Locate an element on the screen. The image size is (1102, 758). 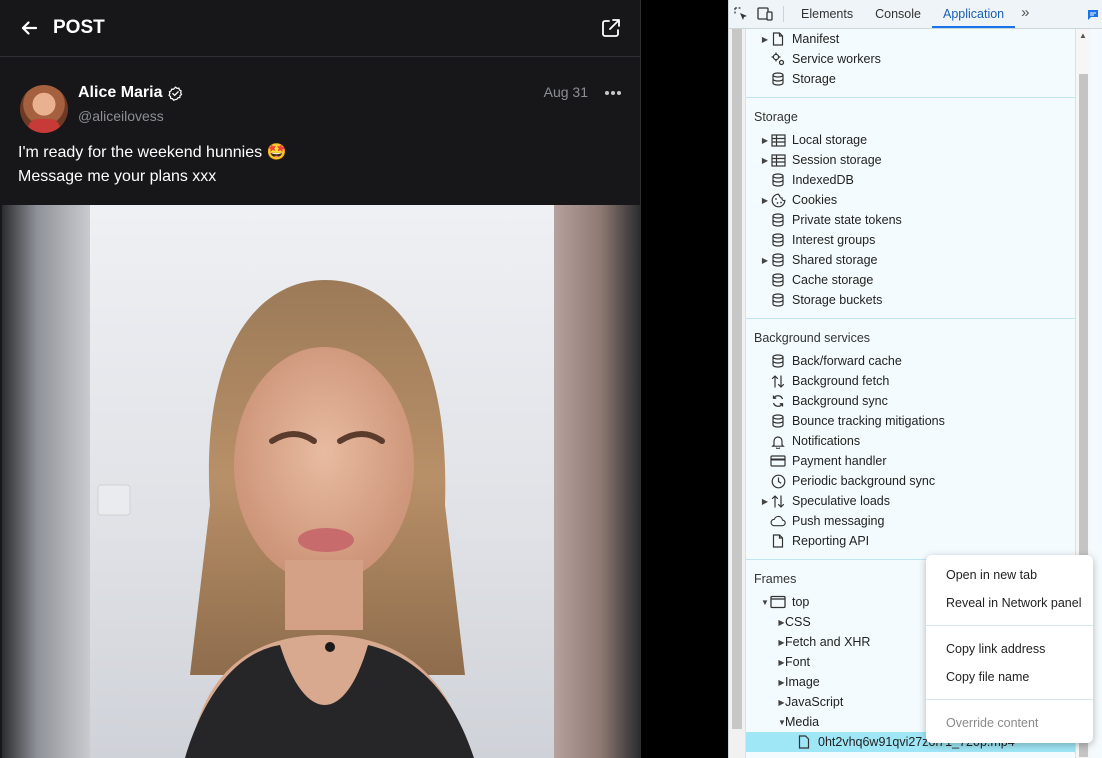
sidebar-item-indexeddb: IndexedDB is located at coordinates (910, 180).